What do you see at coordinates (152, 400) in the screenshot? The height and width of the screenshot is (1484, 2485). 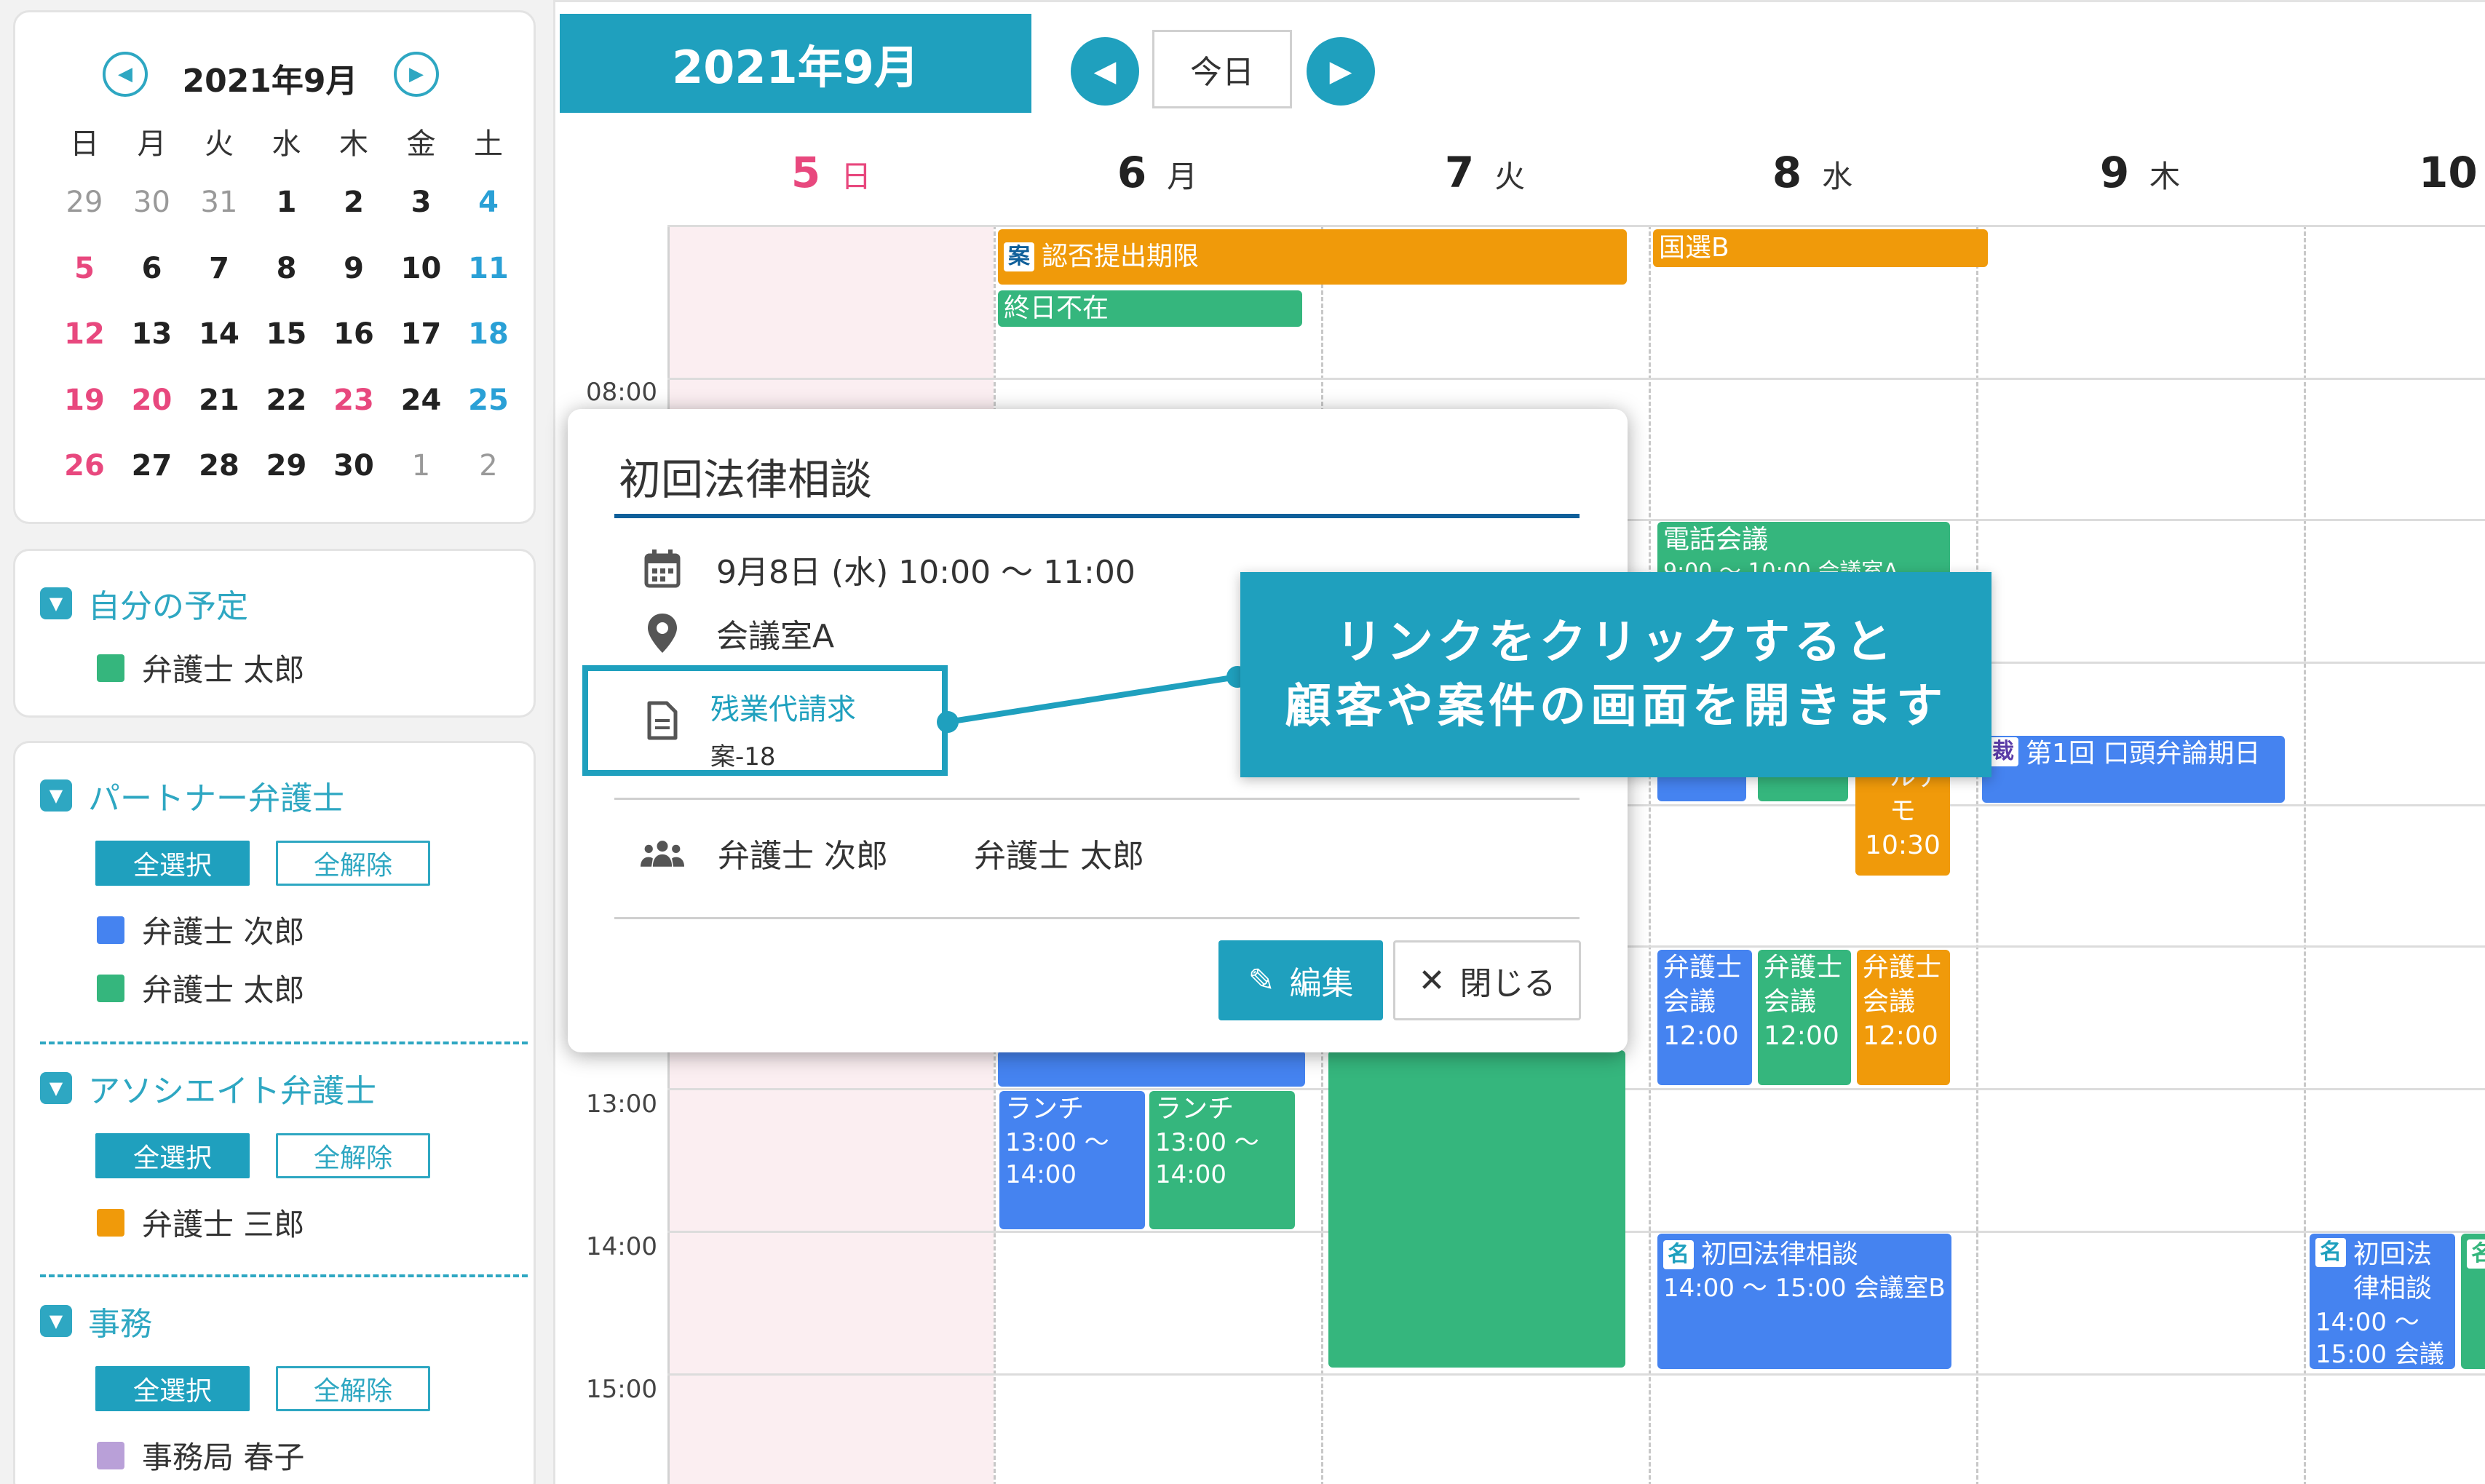 I see `mini-calendar-day: 20` at bounding box center [152, 400].